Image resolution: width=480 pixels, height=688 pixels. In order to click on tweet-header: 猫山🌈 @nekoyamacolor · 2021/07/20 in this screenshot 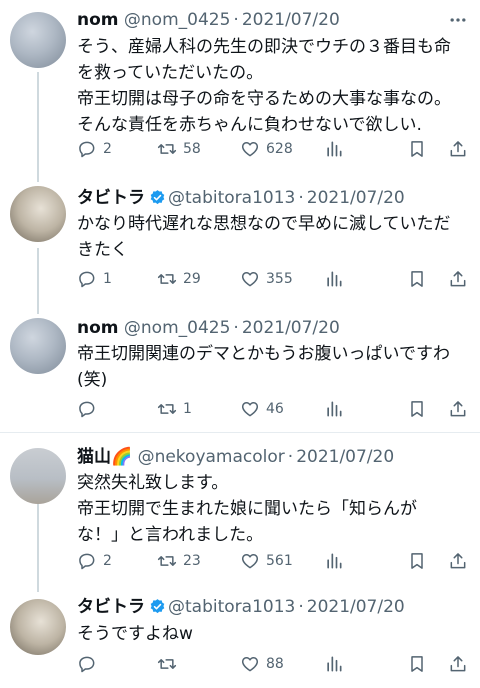, I will do `click(235, 457)`.